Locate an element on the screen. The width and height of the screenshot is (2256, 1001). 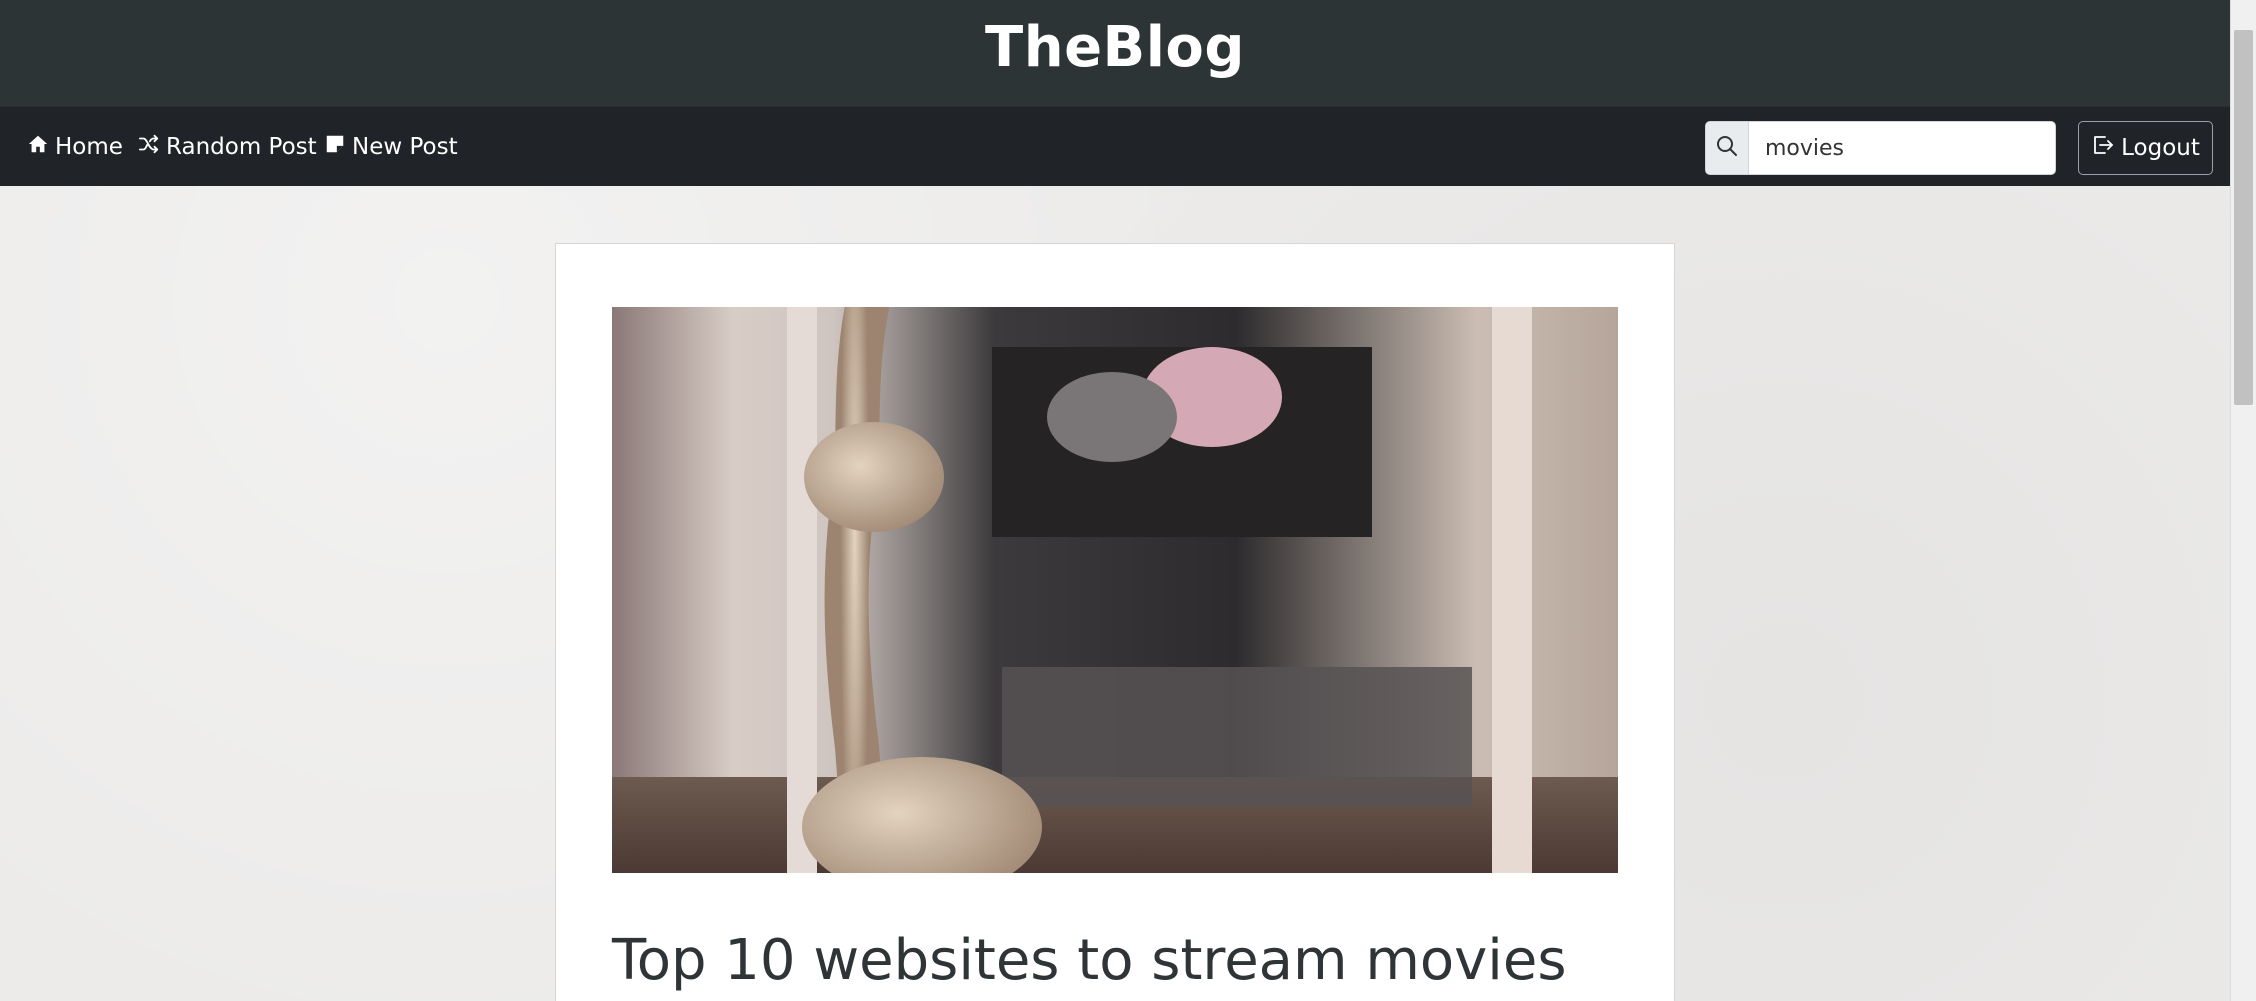
shuffle-icon is located at coordinates (149, 147).